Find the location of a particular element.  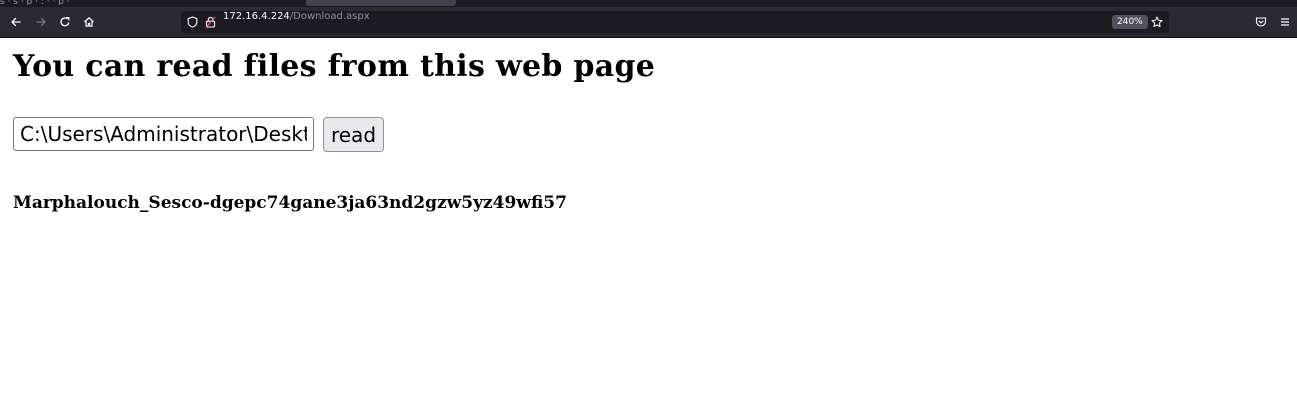

url-text: 172.16.4.224/Download.aspx is located at coordinates (296, 22).